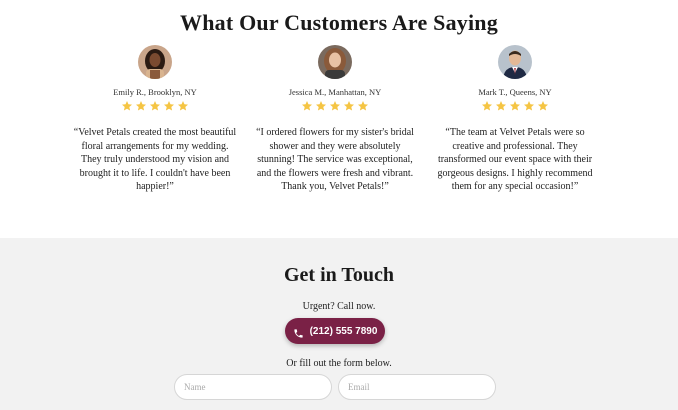 The height and width of the screenshot is (410, 678). Describe the element at coordinates (155, 92) in the screenshot. I see `customer-name: Emily R., Brooklyn, NY` at that location.